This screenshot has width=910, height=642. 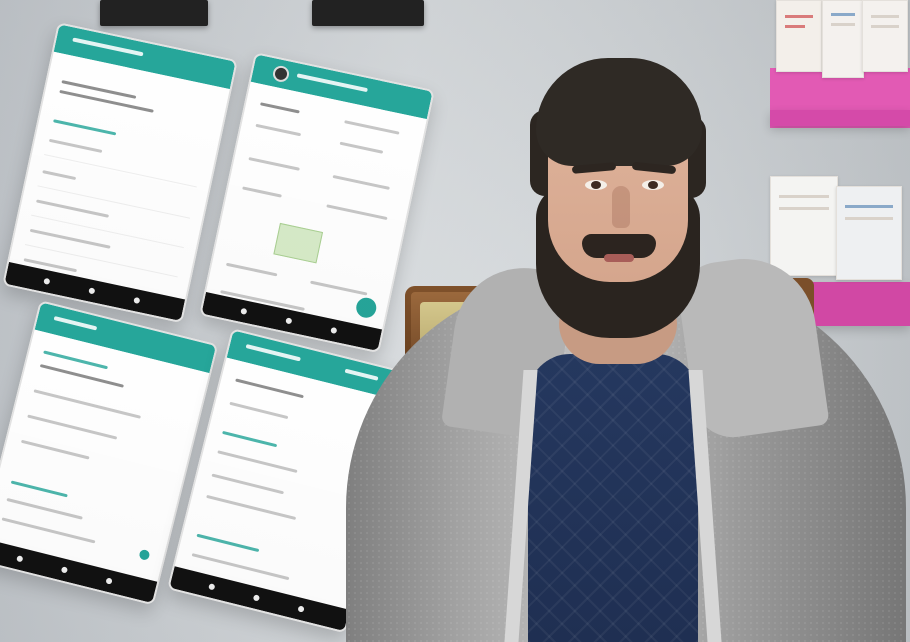 What do you see at coordinates (368, 13) in the screenshot?
I see `top-middle-frame` at bounding box center [368, 13].